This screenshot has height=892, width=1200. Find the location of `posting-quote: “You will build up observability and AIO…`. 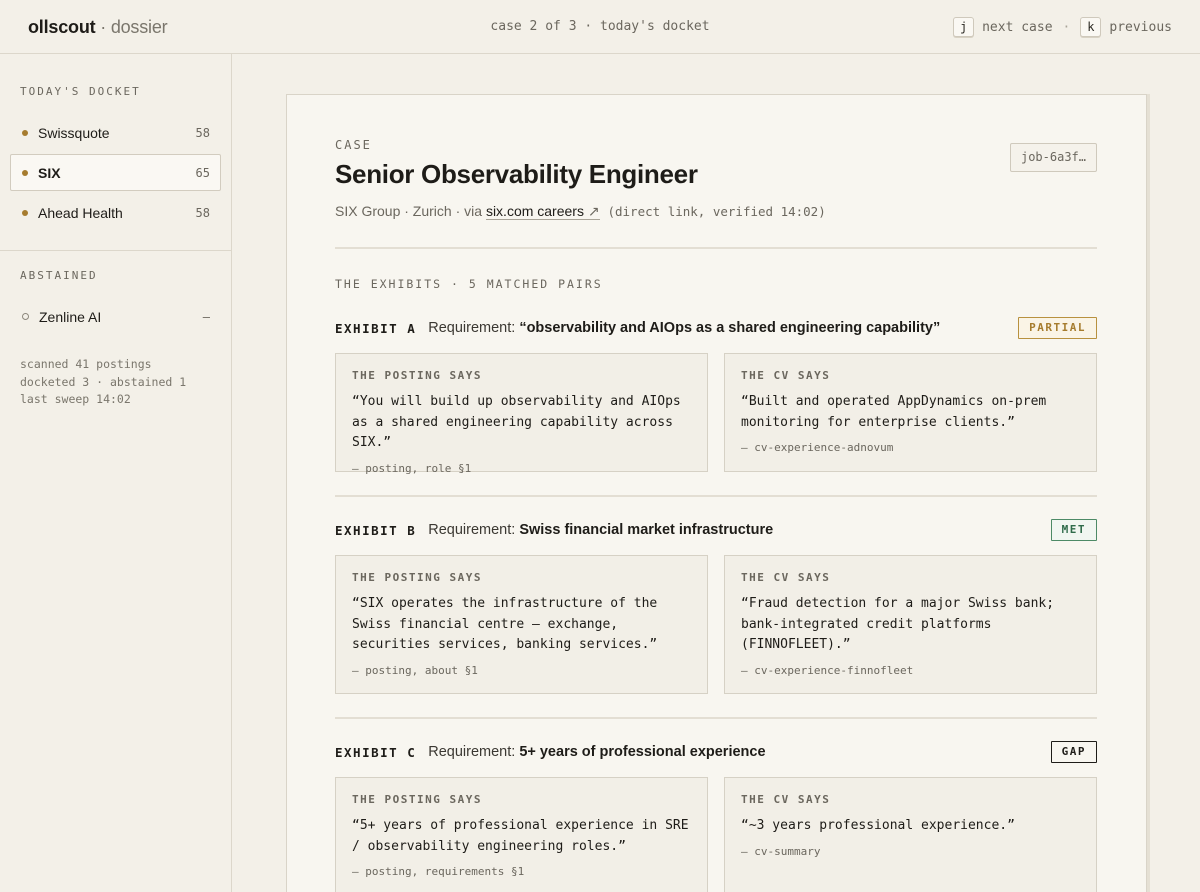

posting-quote: “You will build up observability and AIO… is located at coordinates (516, 422).